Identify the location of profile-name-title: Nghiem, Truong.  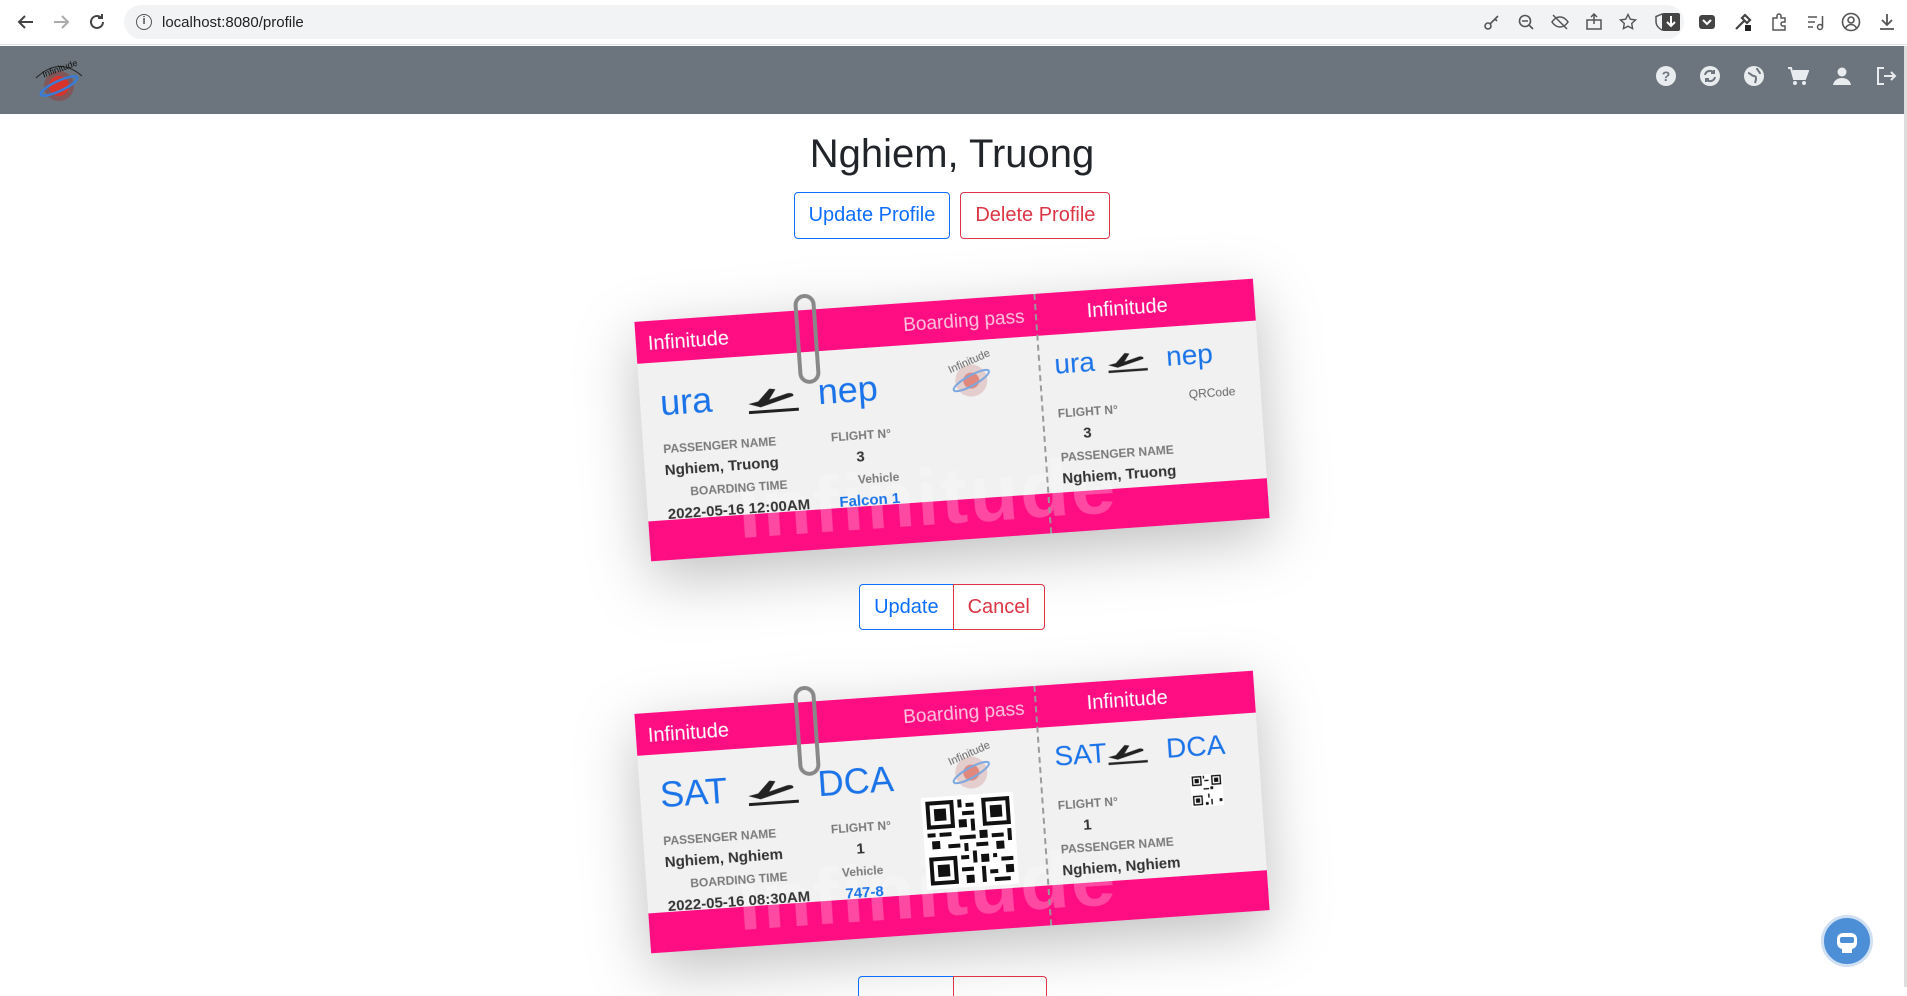
(952, 154).